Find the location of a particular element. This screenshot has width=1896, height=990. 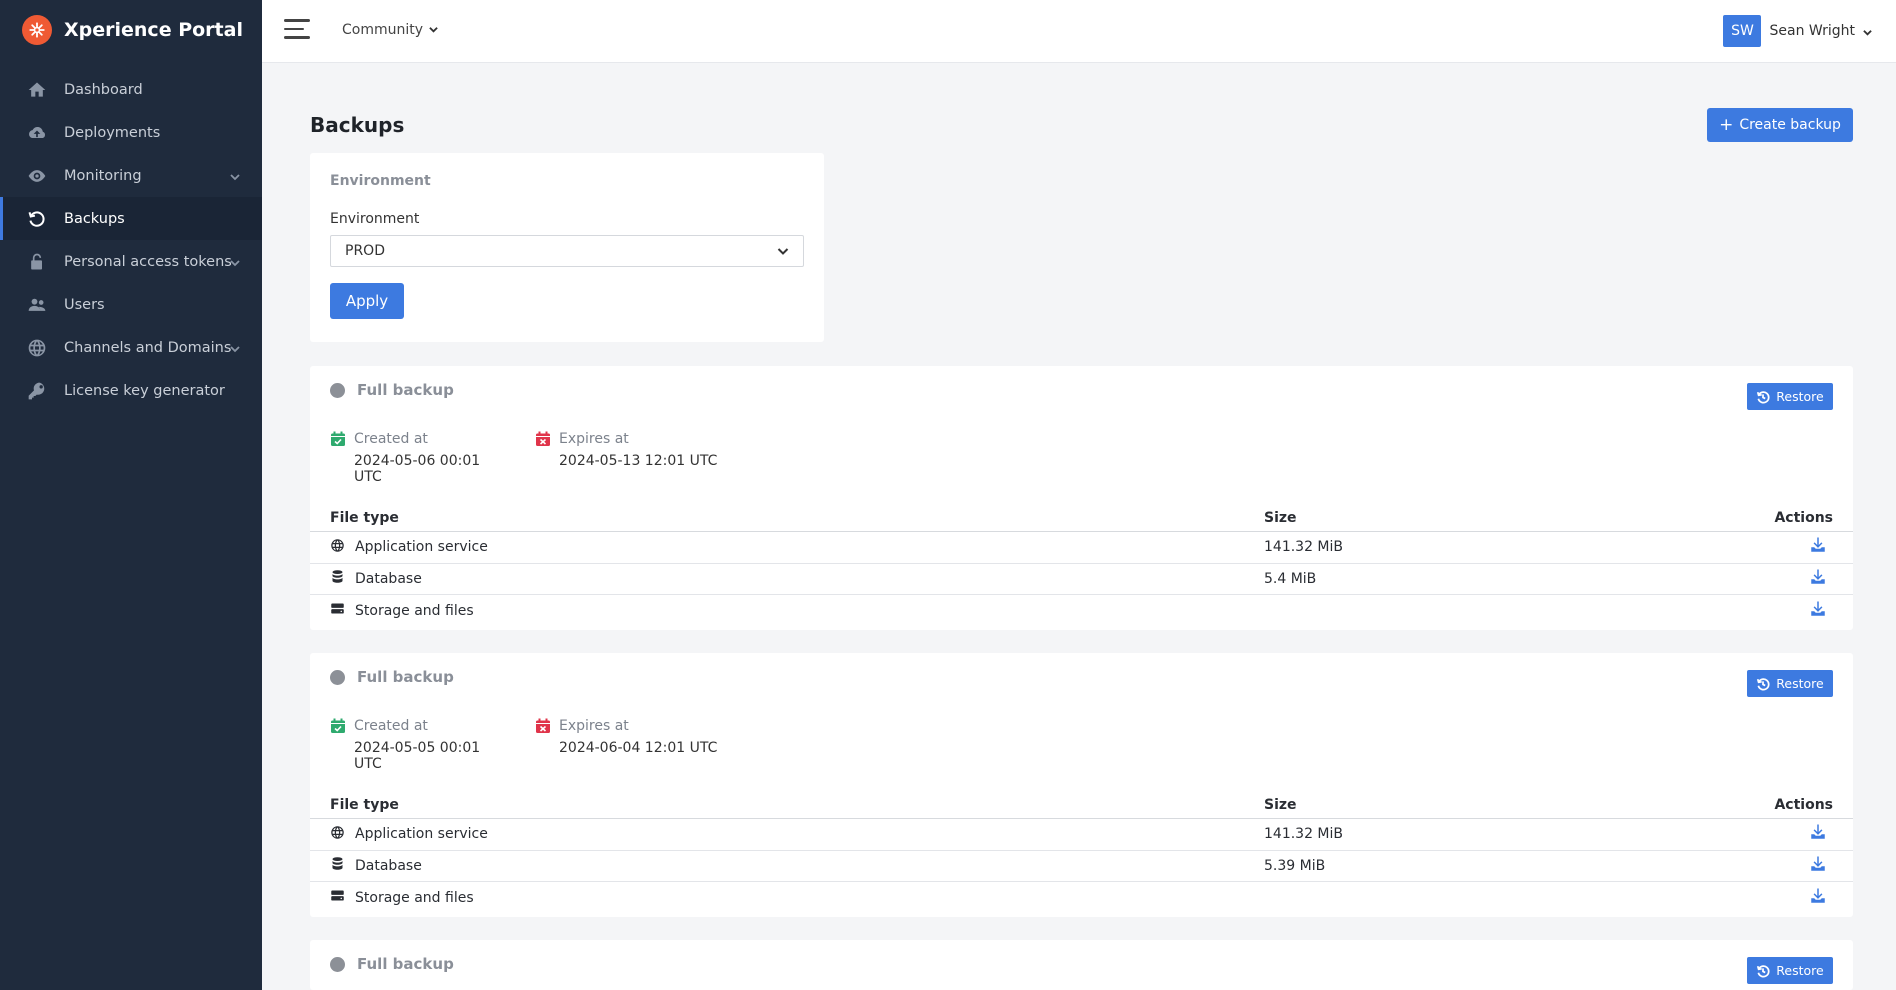

sidebar-item-backups: Backups is located at coordinates (131, 218).